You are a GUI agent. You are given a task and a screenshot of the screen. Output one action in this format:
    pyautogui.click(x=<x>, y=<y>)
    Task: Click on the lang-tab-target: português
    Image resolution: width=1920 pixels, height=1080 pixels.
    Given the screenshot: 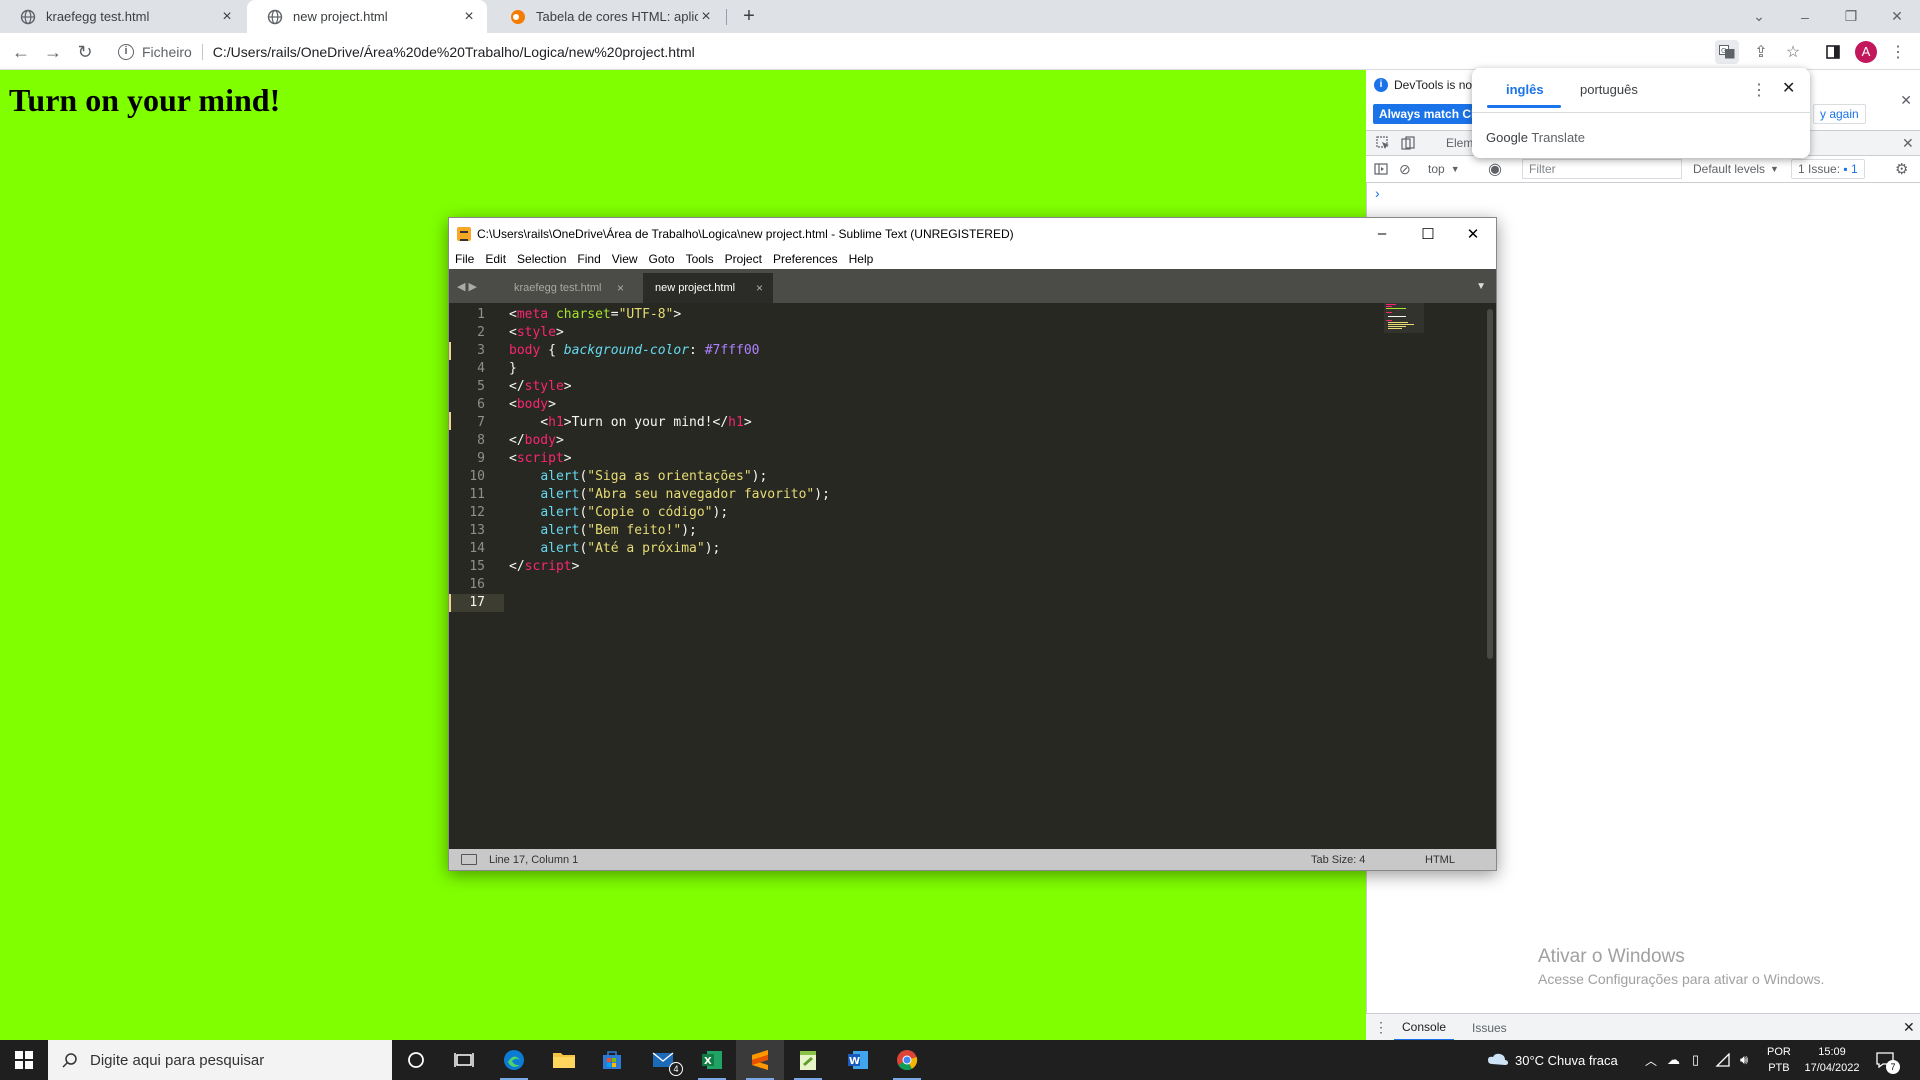 What is the action you would take?
    pyautogui.click(x=1609, y=89)
    